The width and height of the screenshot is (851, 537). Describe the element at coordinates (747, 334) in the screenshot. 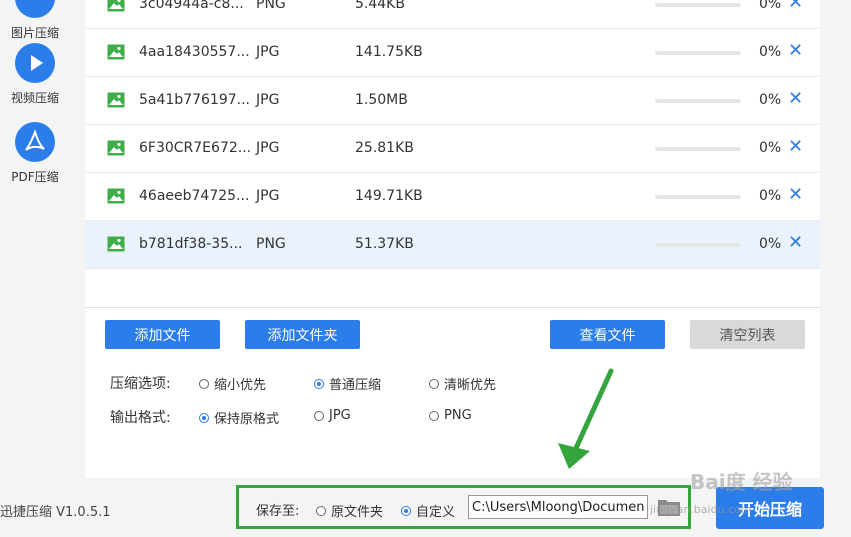

I see `clear-list-button: 清空列表` at that location.